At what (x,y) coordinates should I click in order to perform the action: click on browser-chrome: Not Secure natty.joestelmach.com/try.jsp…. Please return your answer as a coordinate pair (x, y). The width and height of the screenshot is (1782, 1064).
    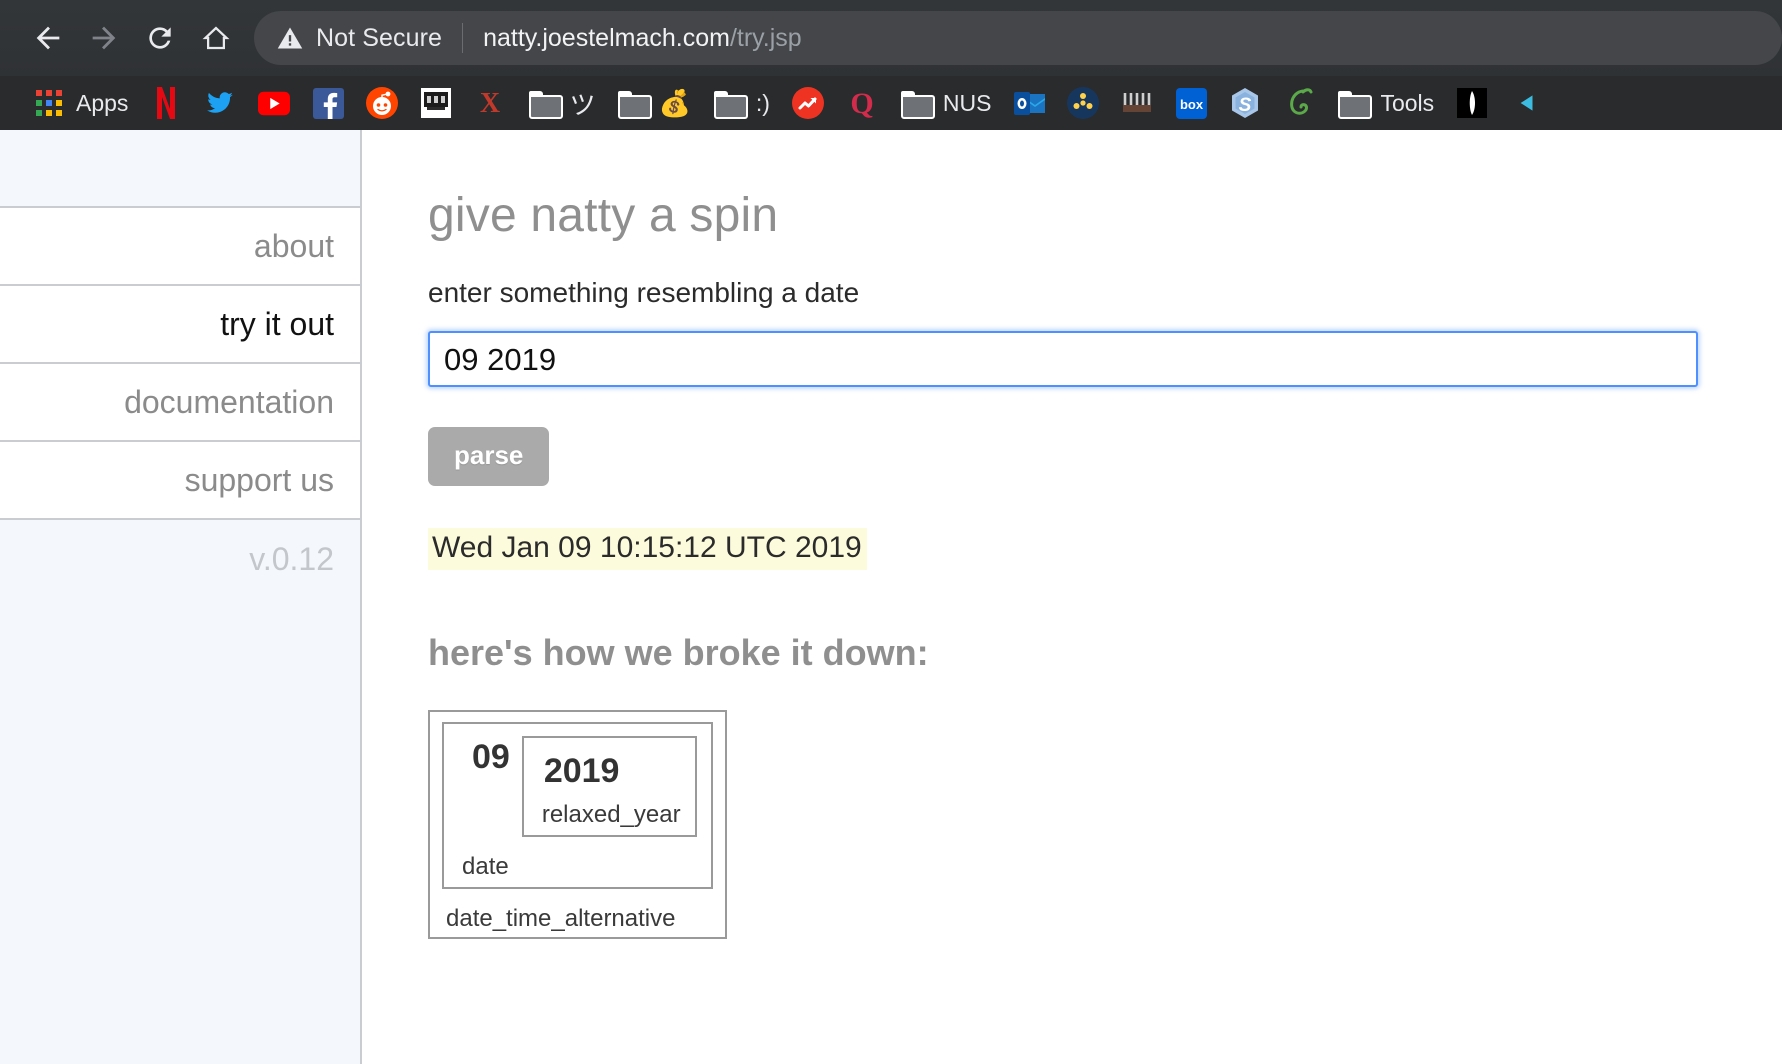
    Looking at the image, I should click on (891, 65).